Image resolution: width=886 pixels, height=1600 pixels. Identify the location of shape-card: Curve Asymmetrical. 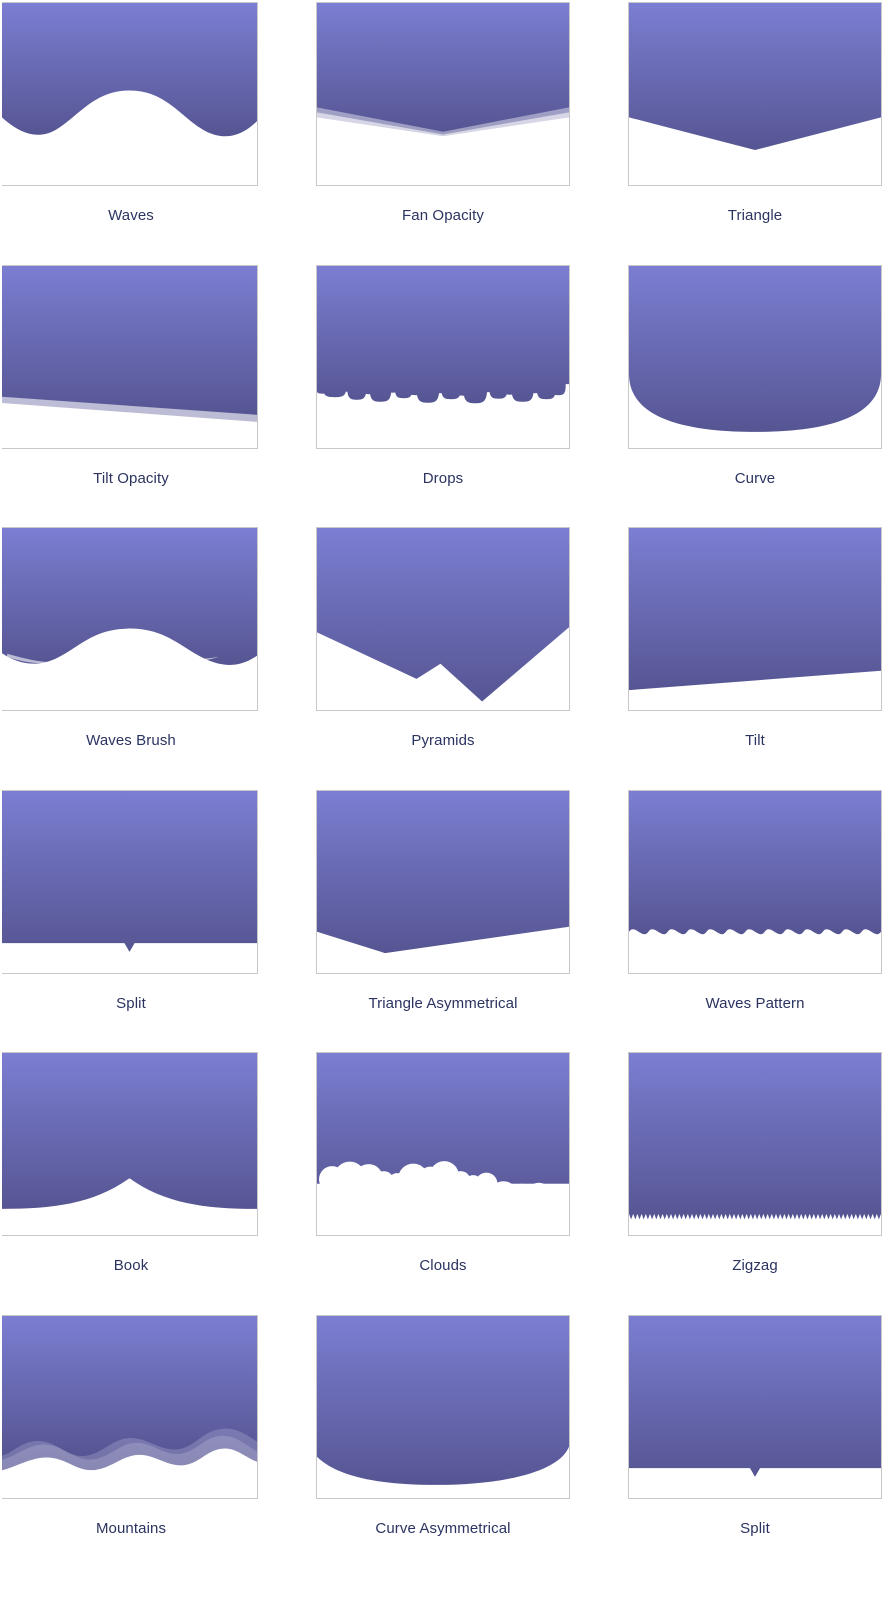
(443, 1444).